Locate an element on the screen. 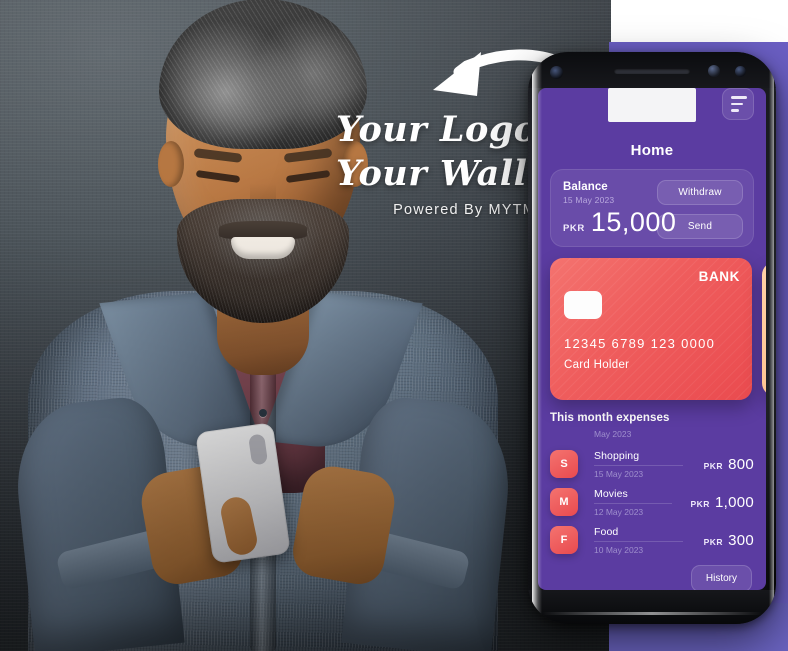 This screenshot has width=788, height=651. phone-top-bezel is located at coordinates (652, 70).